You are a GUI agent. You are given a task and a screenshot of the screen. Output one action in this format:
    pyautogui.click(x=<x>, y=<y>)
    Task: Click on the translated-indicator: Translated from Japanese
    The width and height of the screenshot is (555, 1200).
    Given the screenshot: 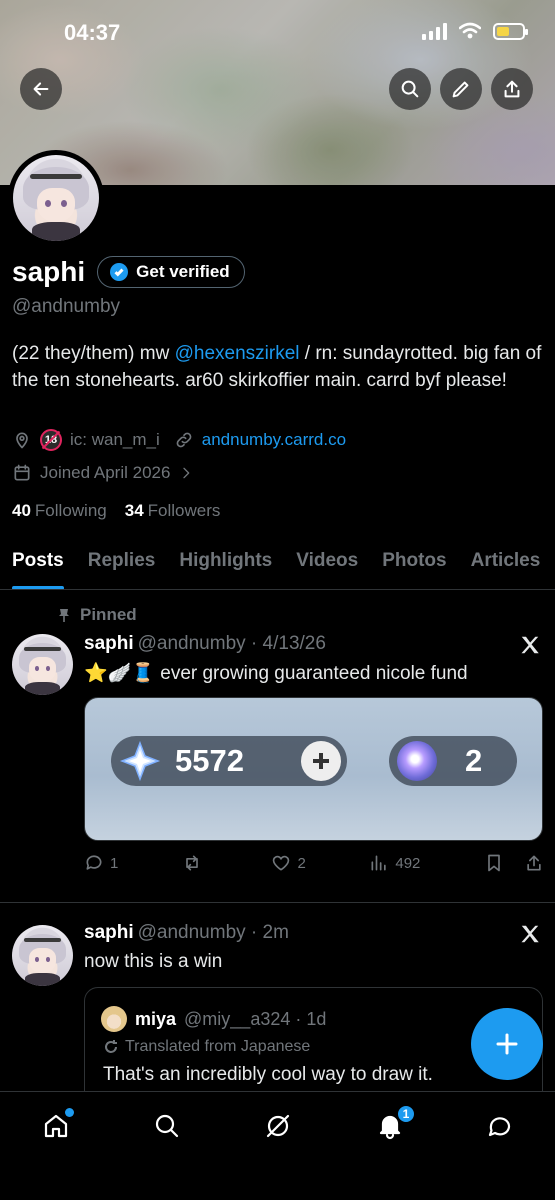 What is the action you would take?
    pyautogui.click(x=206, y=1047)
    